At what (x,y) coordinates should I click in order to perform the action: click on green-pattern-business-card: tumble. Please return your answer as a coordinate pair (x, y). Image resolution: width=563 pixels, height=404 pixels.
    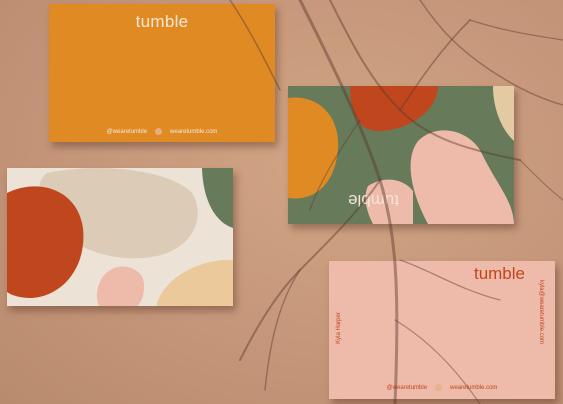
    Looking at the image, I should click on (401, 155).